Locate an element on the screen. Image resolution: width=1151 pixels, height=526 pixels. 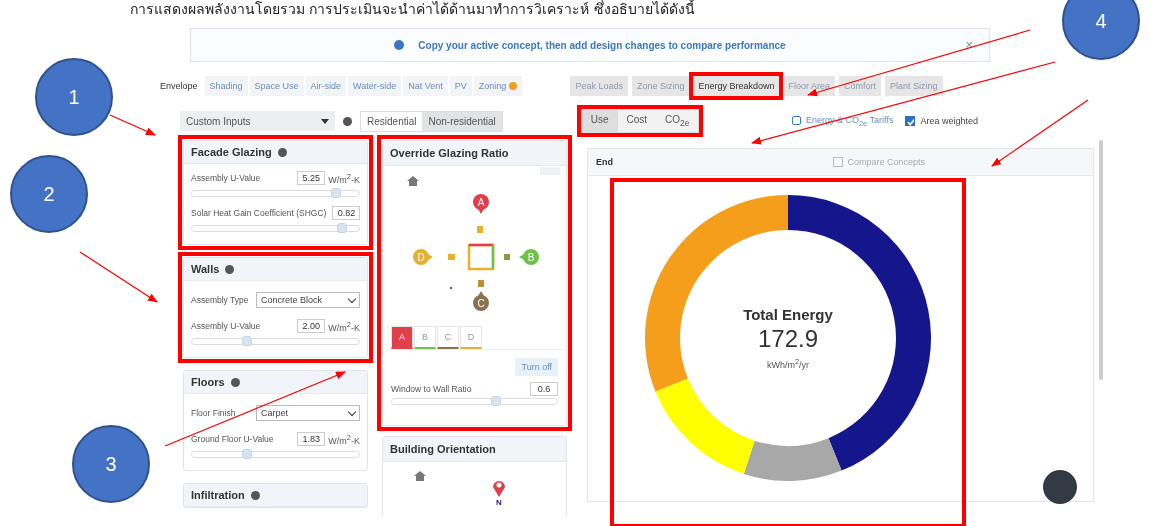
segment-button: CO$_{2e}$ is located at coordinates (677, 121).